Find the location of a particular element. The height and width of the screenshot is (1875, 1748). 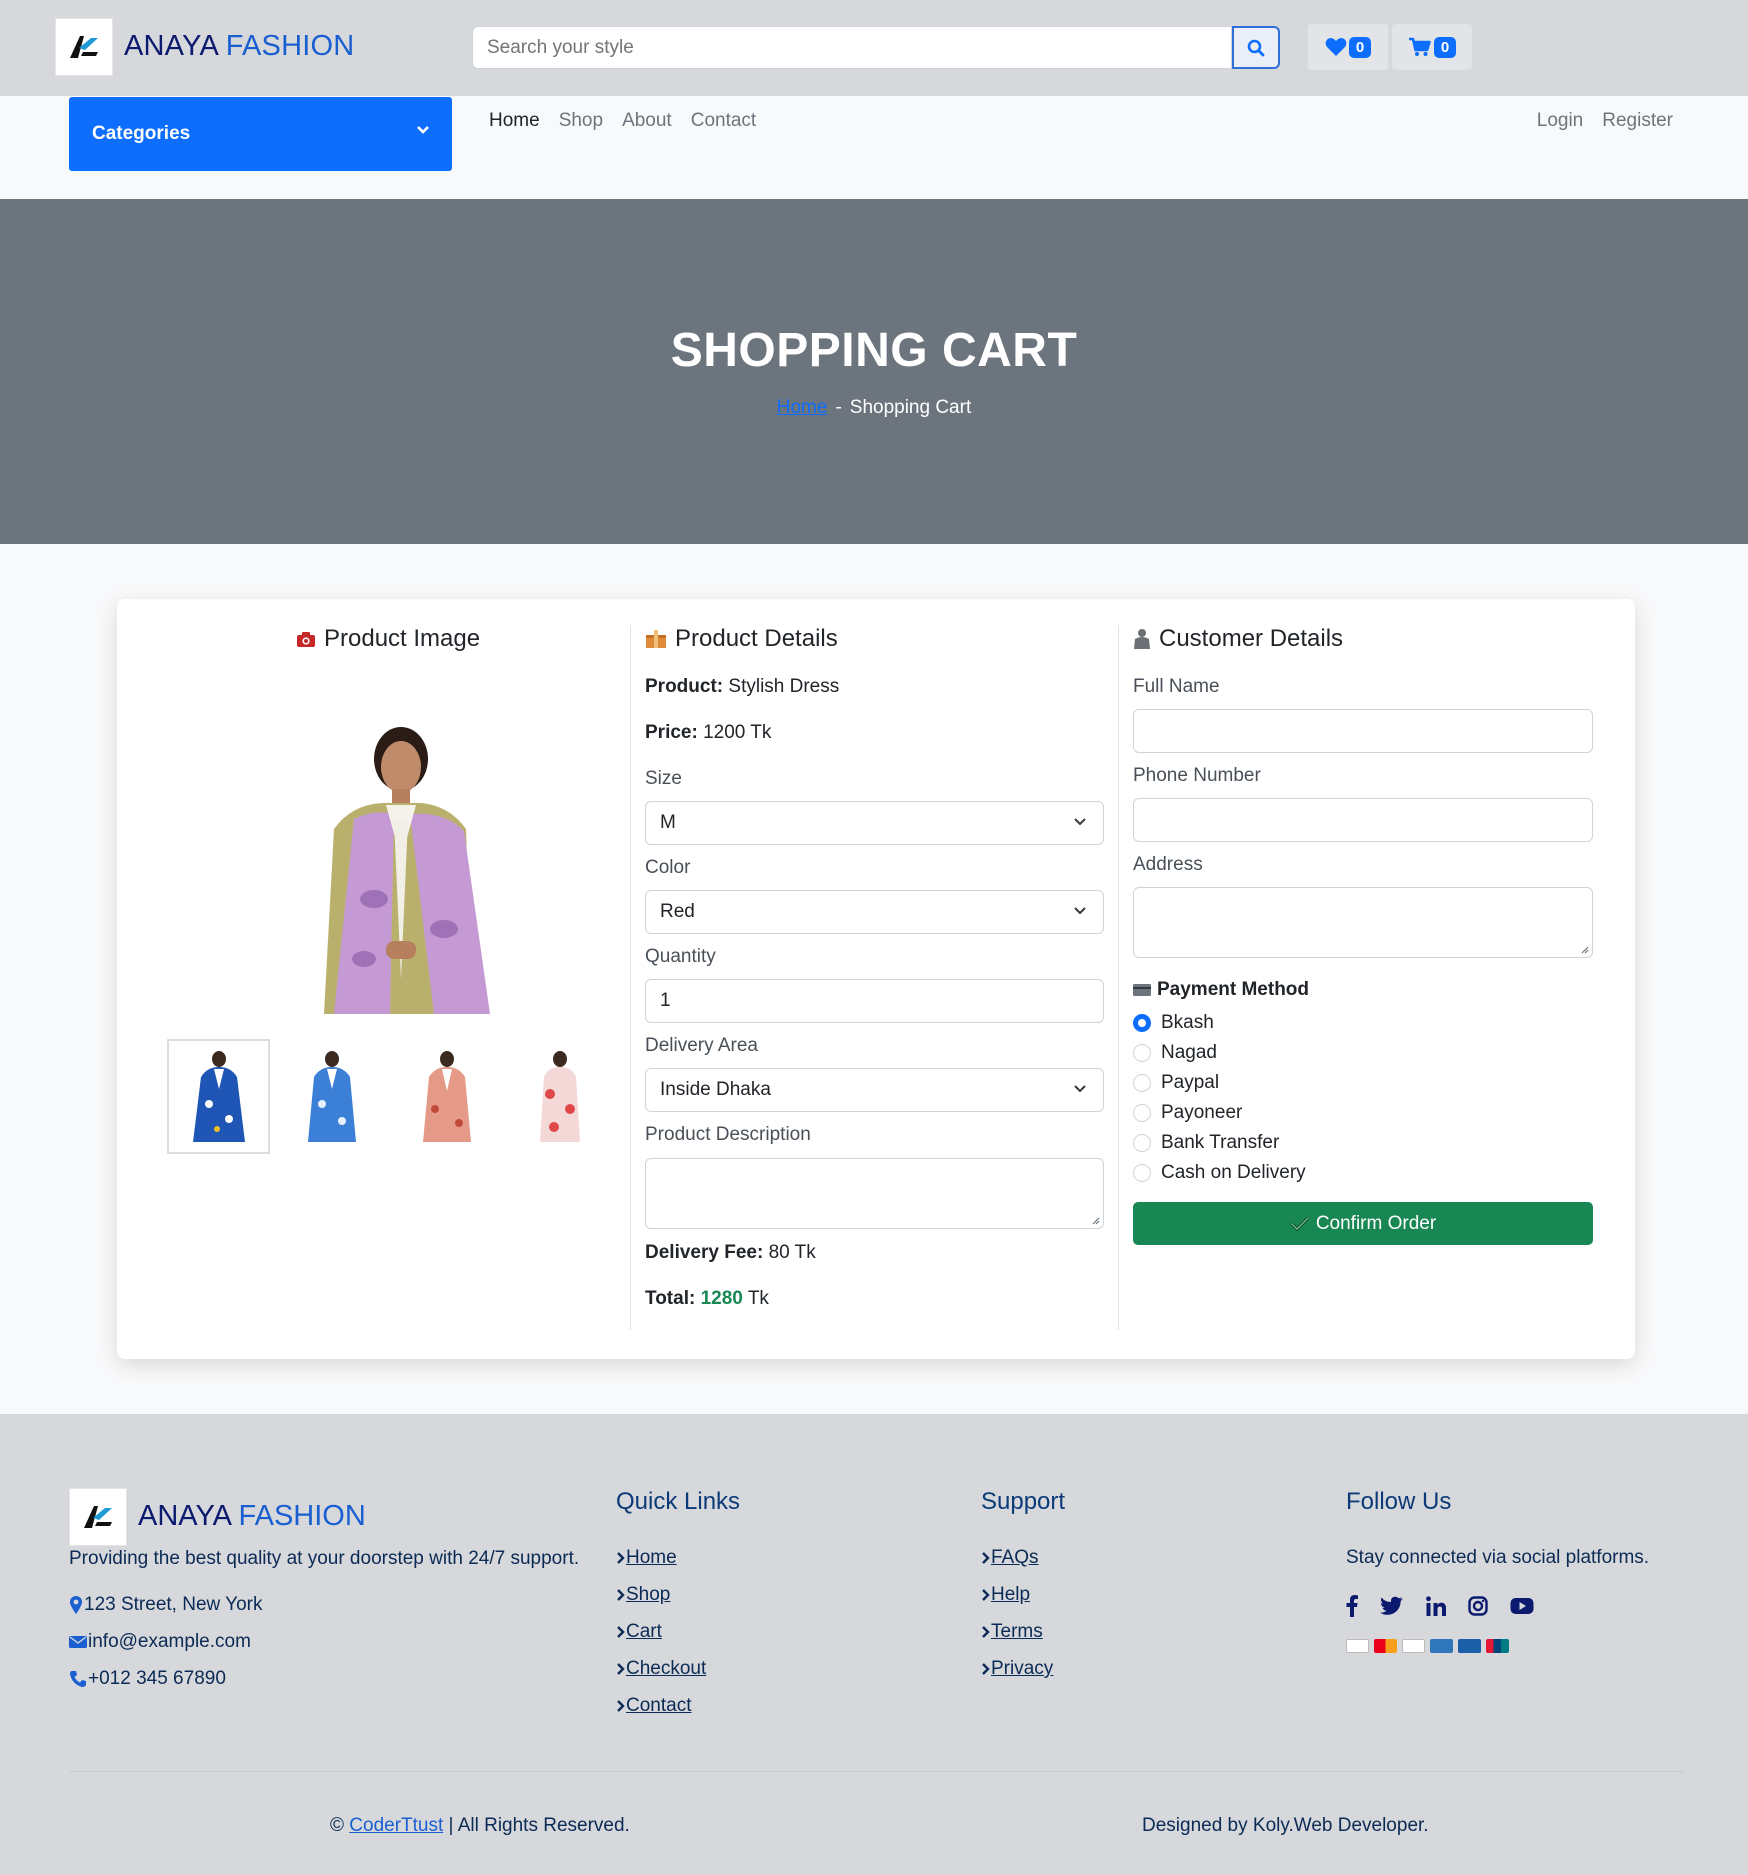

copyright: © CoderTtust | All Rights Reserved. is located at coordinates (480, 1826).